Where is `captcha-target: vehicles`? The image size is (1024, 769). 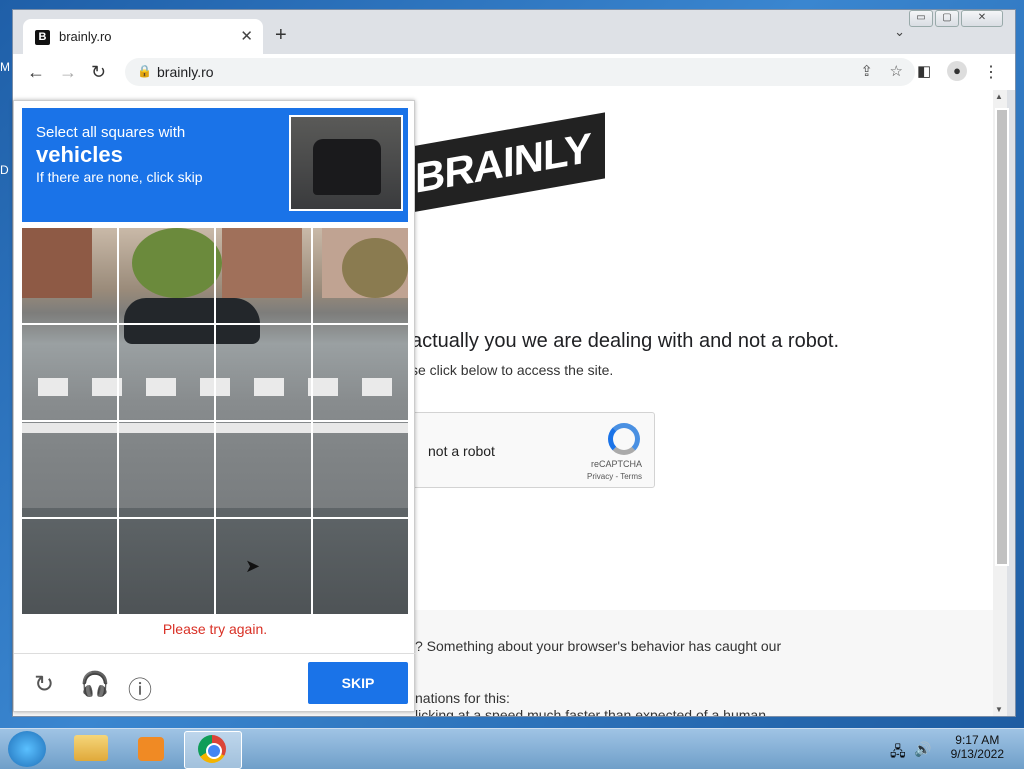 captcha-target: vehicles is located at coordinates (79, 154).